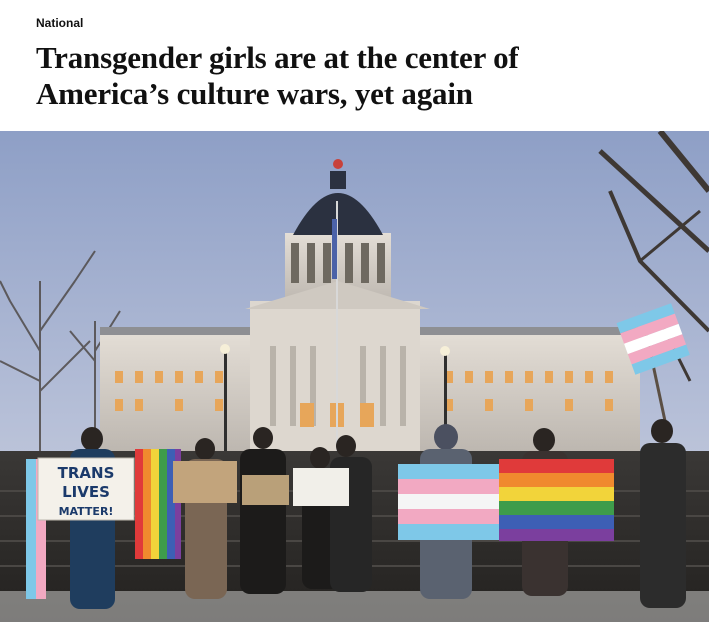  I want to click on section-label: National, so click(59, 23).